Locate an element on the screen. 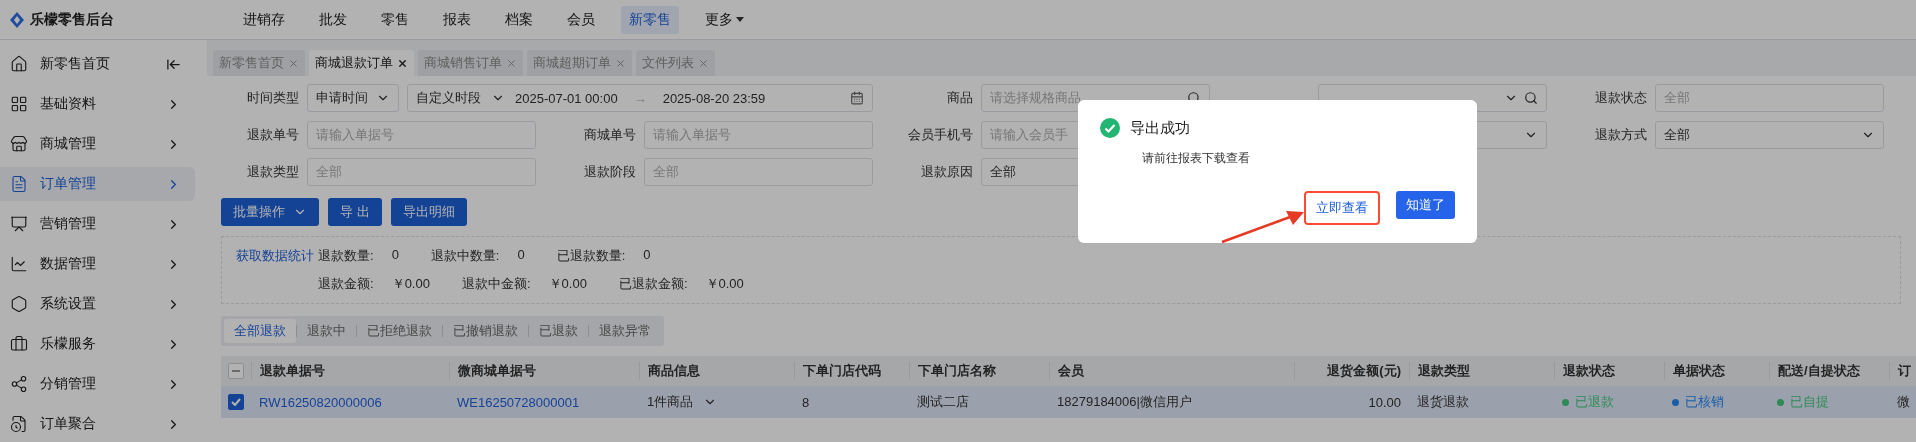 This screenshot has width=1916, height=442. column-header: 配送/自提状态 is located at coordinates (1829, 371).